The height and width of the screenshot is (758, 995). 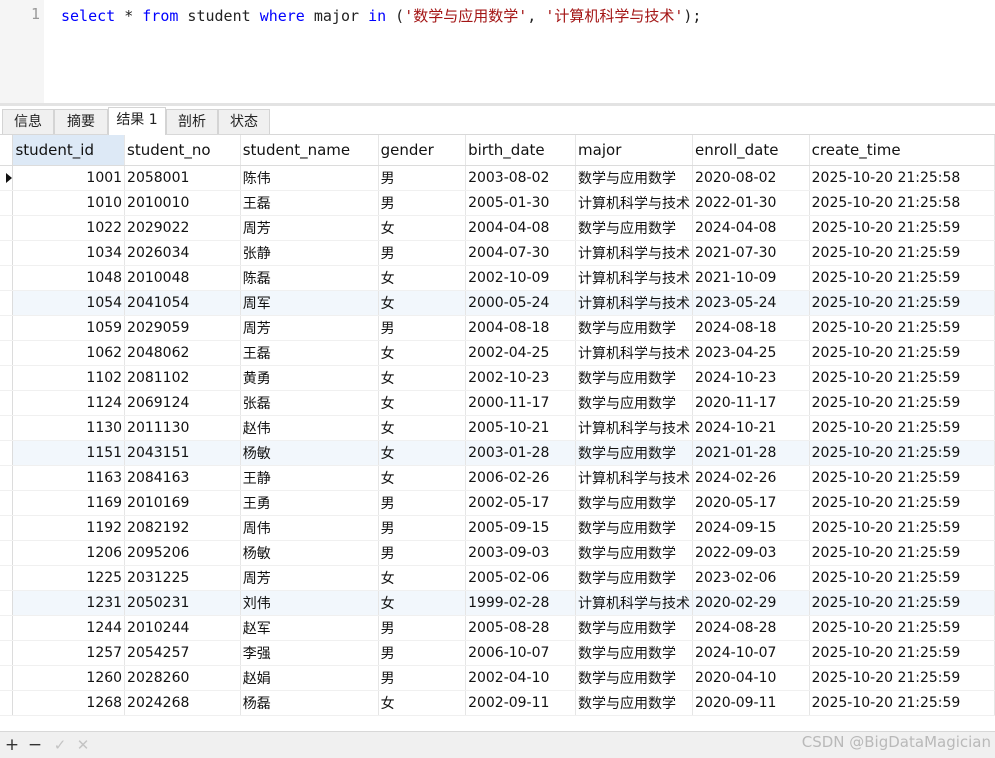 I want to click on cell-birth-date: 1999-02-28, so click(x=521, y=603).